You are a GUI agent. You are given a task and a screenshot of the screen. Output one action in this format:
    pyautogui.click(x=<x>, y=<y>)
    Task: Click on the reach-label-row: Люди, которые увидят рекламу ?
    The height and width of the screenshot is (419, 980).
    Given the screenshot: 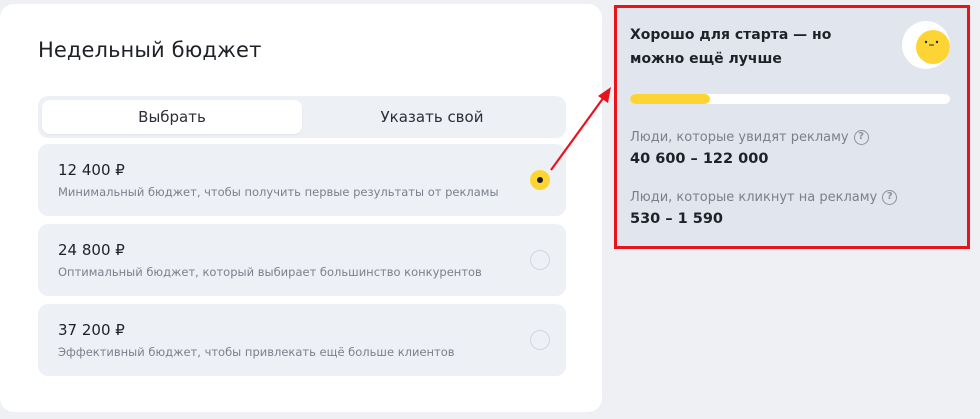 What is the action you would take?
    pyautogui.click(x=749, y=137)
    